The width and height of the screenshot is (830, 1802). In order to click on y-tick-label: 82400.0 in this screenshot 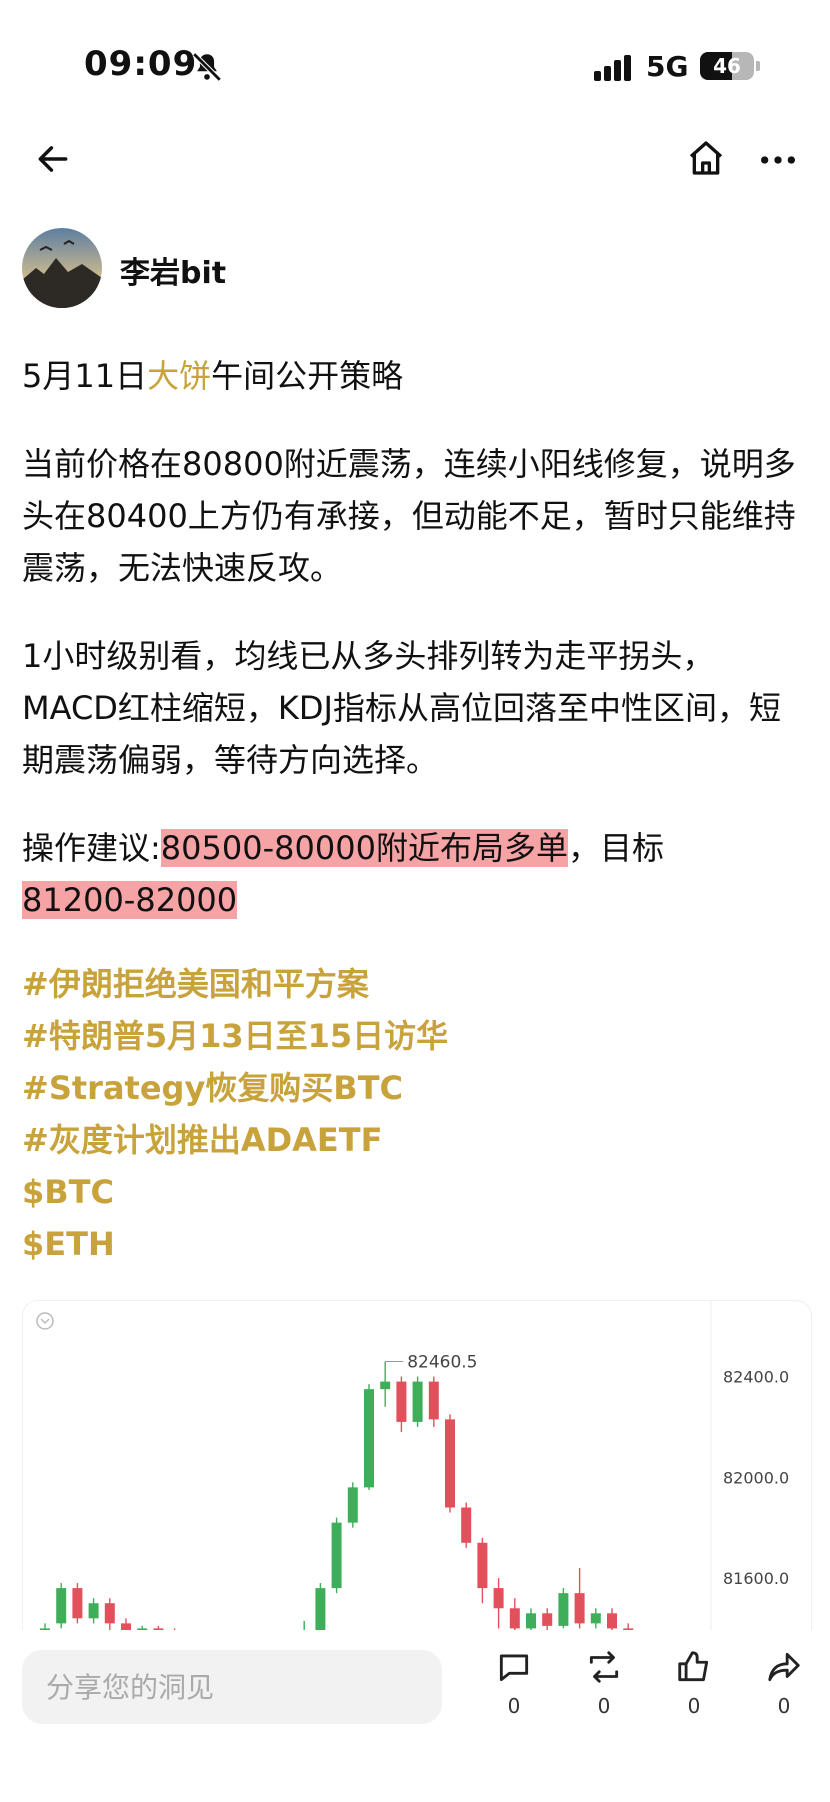, I will do `click(756, 1377)`.